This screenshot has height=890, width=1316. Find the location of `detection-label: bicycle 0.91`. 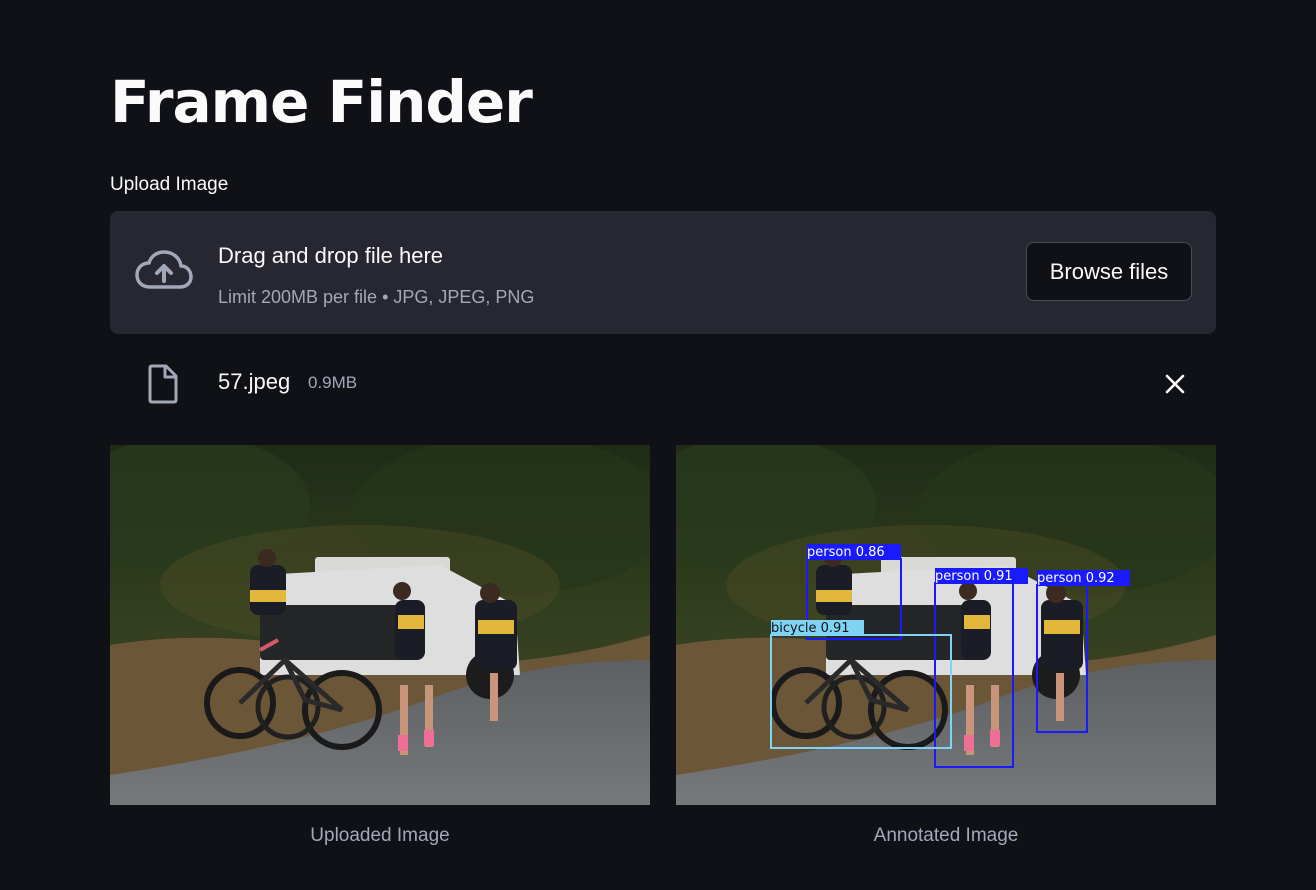

detection-label: bicycle 0.91 is located at coordinates (810, 628).